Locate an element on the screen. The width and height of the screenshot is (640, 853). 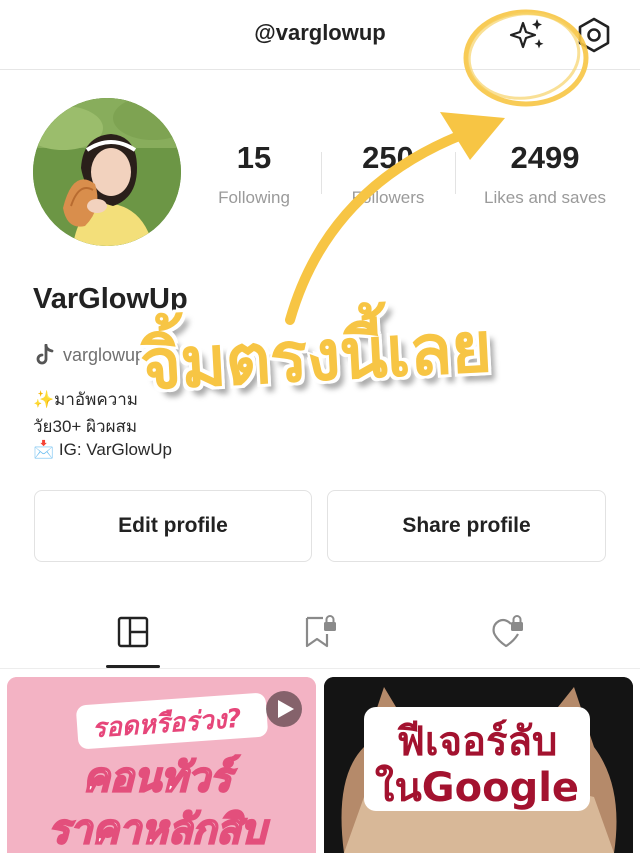
post-title-line: ฟีเจอร์ลับ is located at coordinates (477, 742).